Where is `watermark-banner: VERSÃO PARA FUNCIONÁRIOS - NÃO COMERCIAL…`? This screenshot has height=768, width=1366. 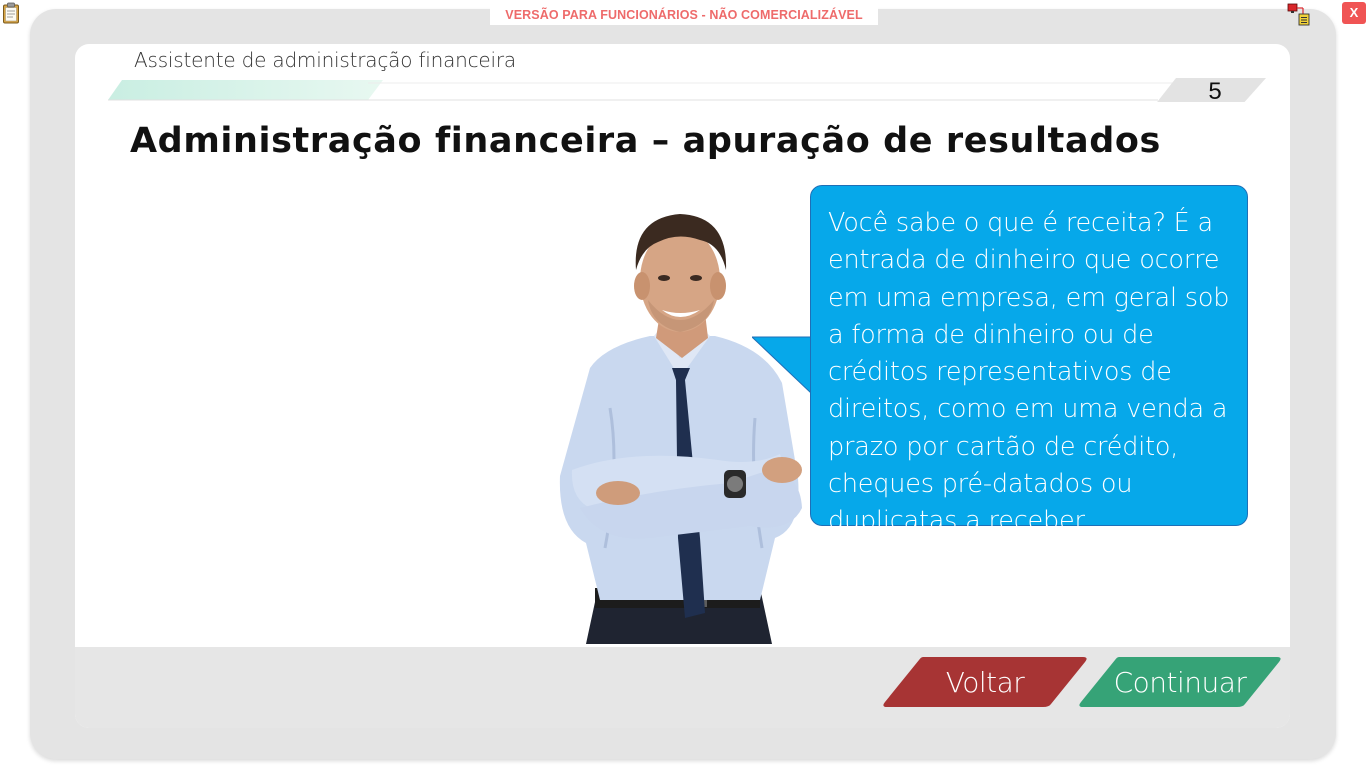
watermark-banner: VERSÃO PARA FUNCIONÁRIOS - NÃO COMERCIAL… is located at coordinates (684, 15).